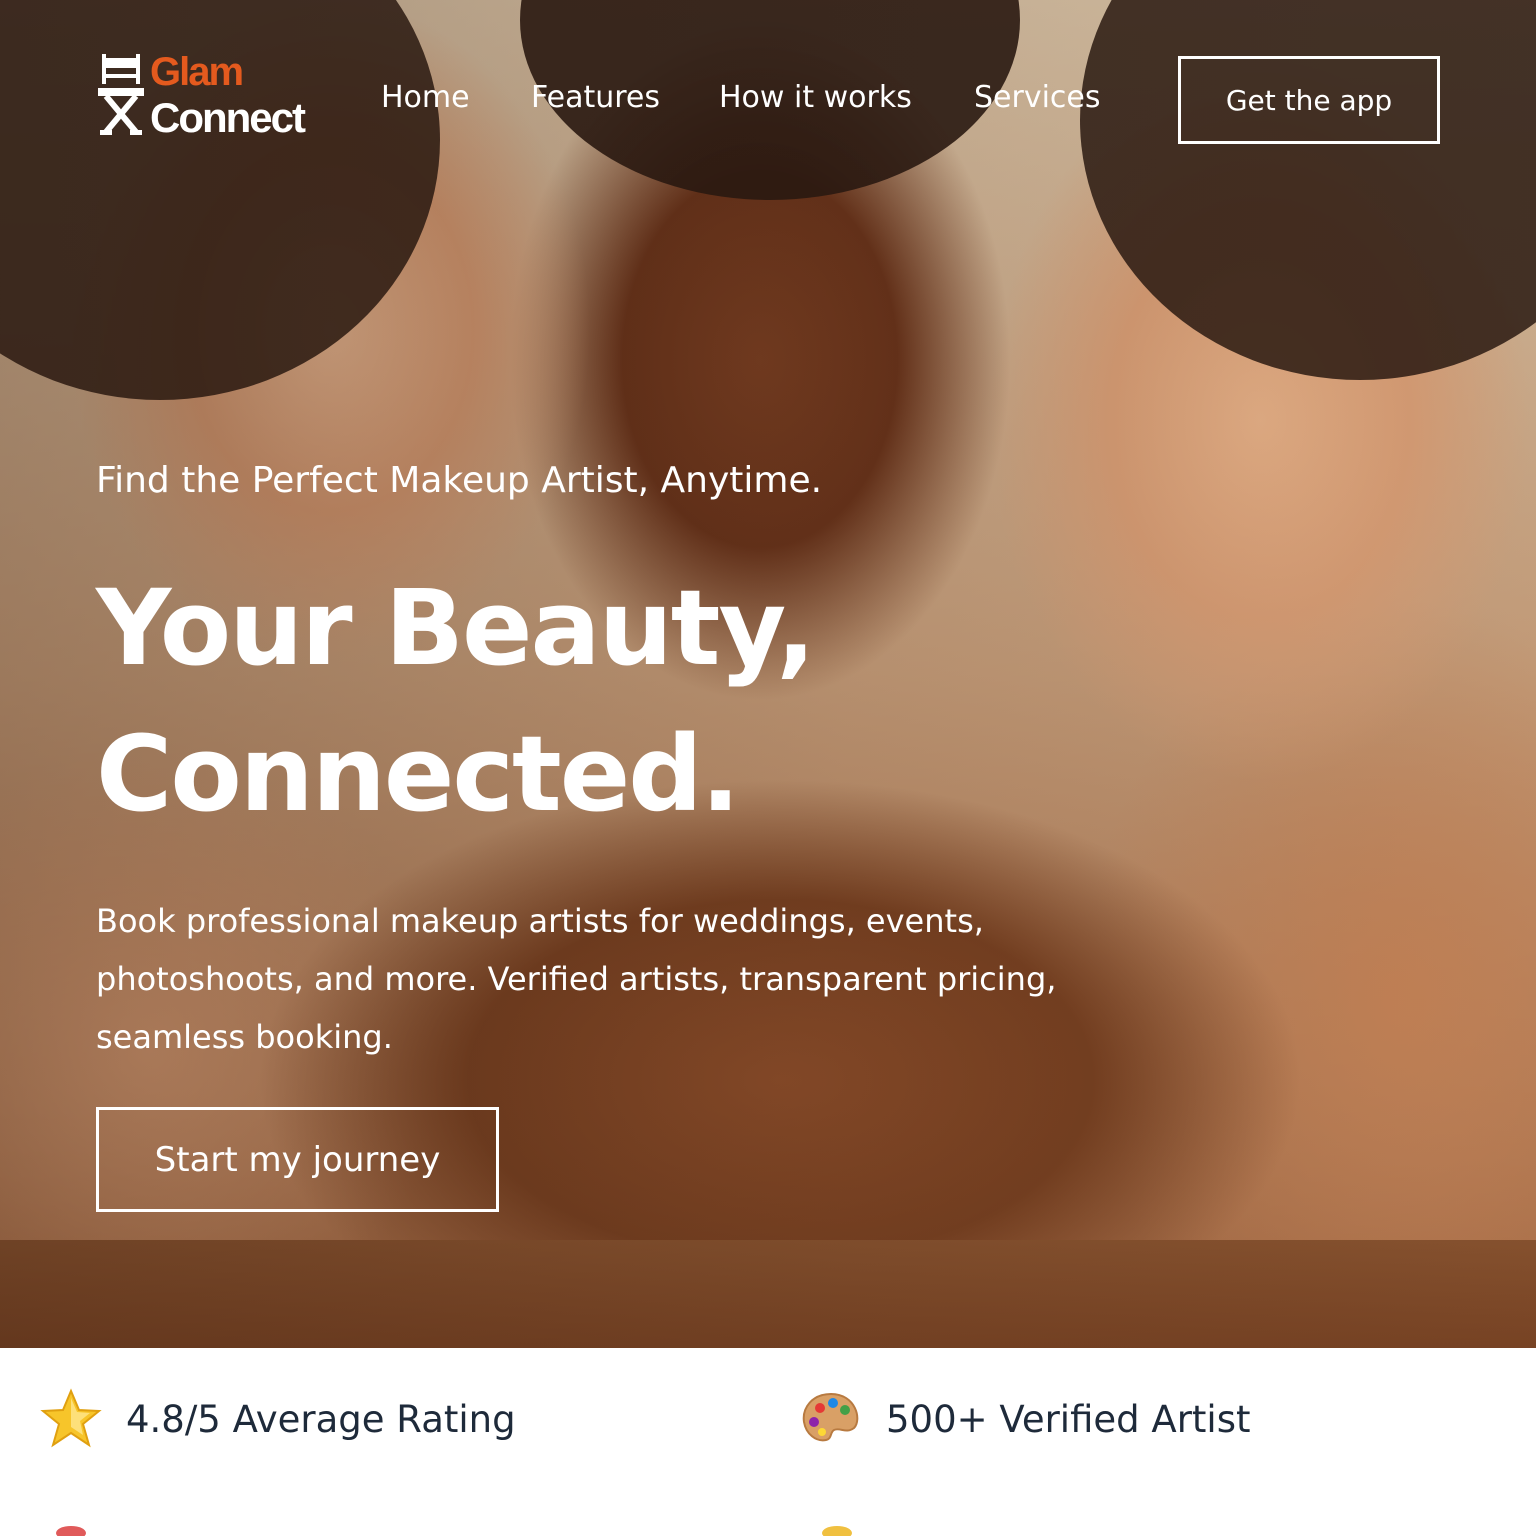 The height and width of the screenshot is (1536, 1536). What do you see at coordinates (456, 701) in the screenshot?
I see `hero-headline: Your Beauty, Connected.` at bounding box center [456, 701].